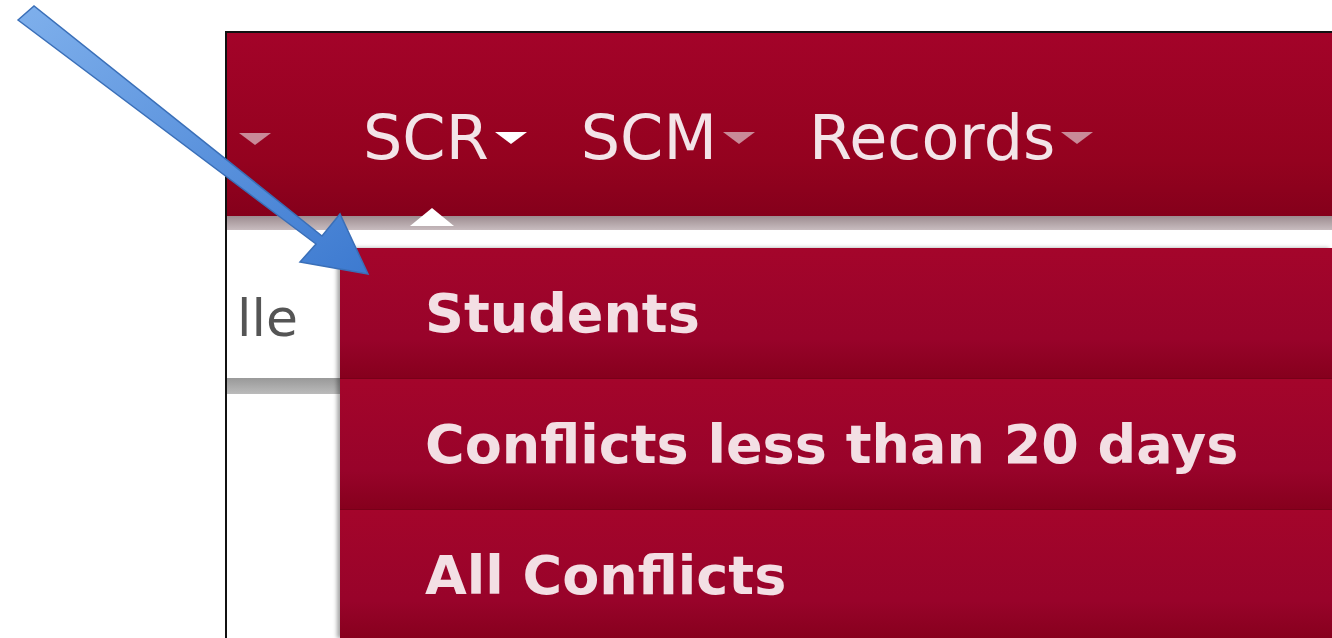 Image resolution: width=1332 pixels, height=638 pixels. What do you see at coordinates (457, 138) in the screenshot?
I see `nav-menu: SCR` at bounding box center [457, 138].